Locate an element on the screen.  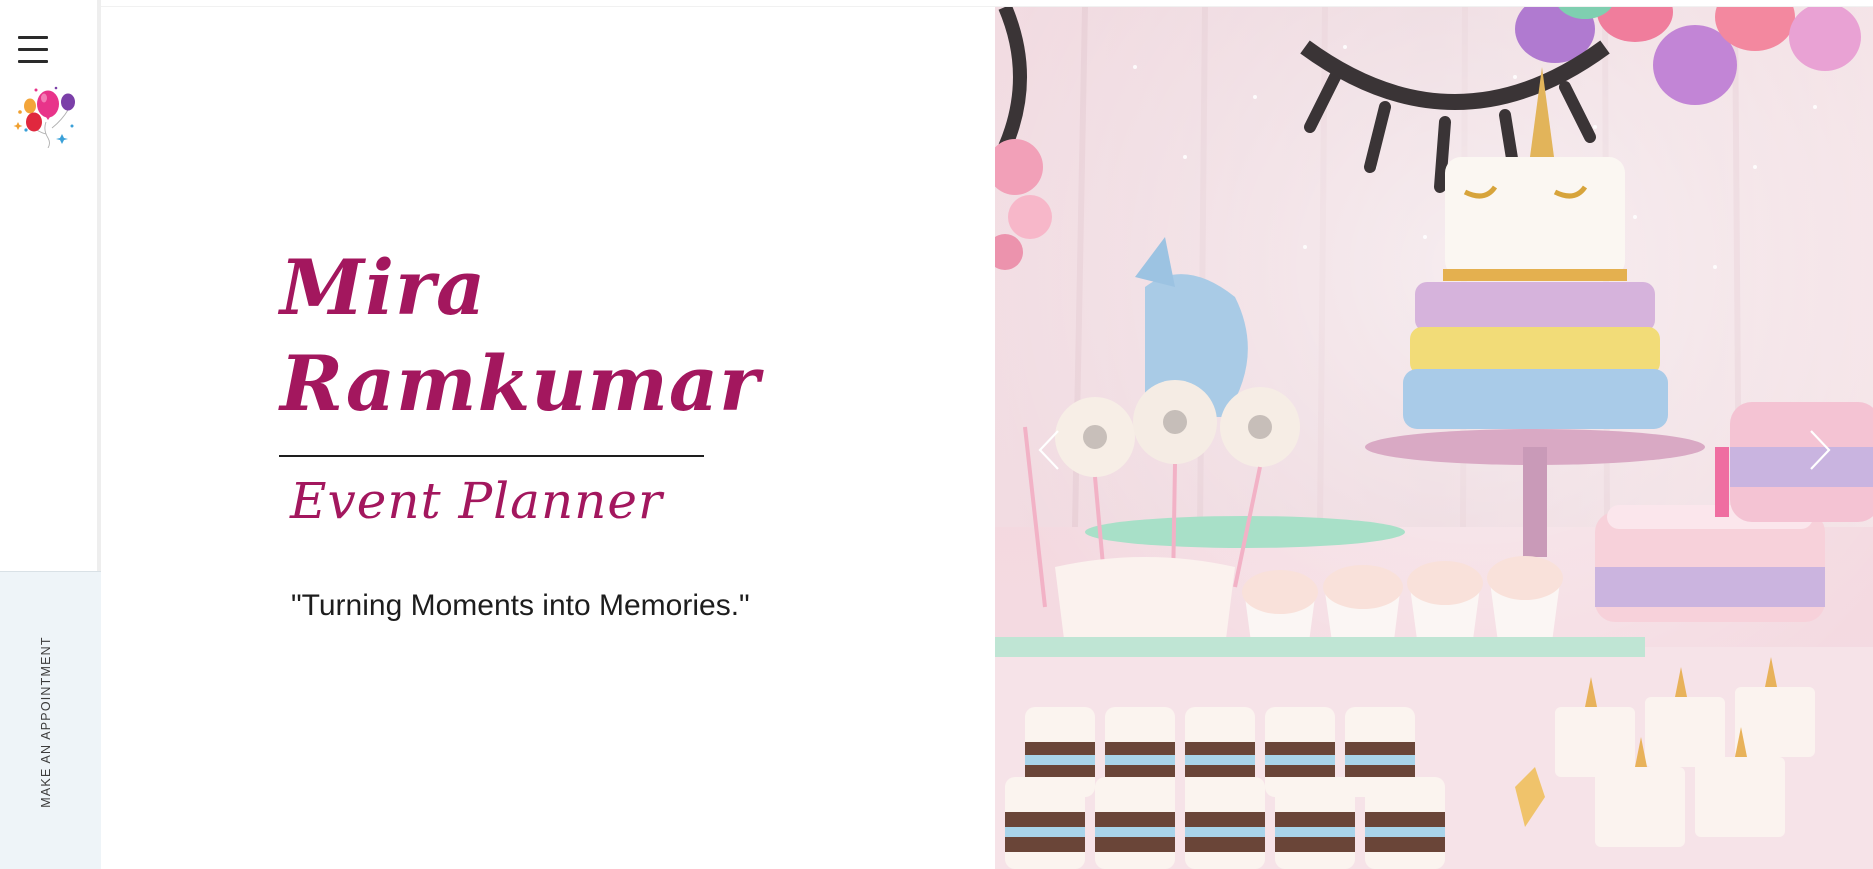
hero-name-last: Ramkumar is located at coordinates (520, 383).